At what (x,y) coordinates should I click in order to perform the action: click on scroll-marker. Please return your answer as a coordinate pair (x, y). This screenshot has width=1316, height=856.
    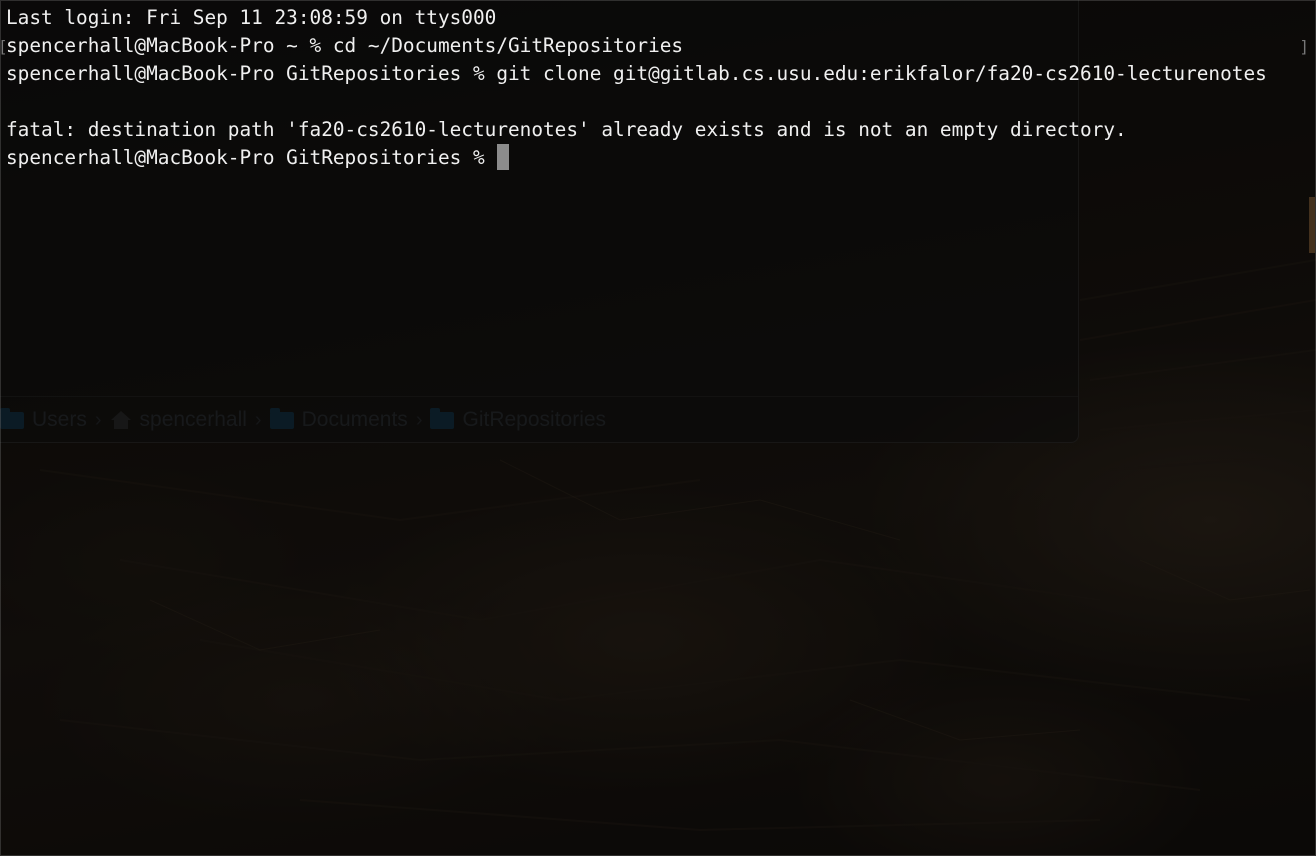
    Looking at the image, I should click on (1312, 225).